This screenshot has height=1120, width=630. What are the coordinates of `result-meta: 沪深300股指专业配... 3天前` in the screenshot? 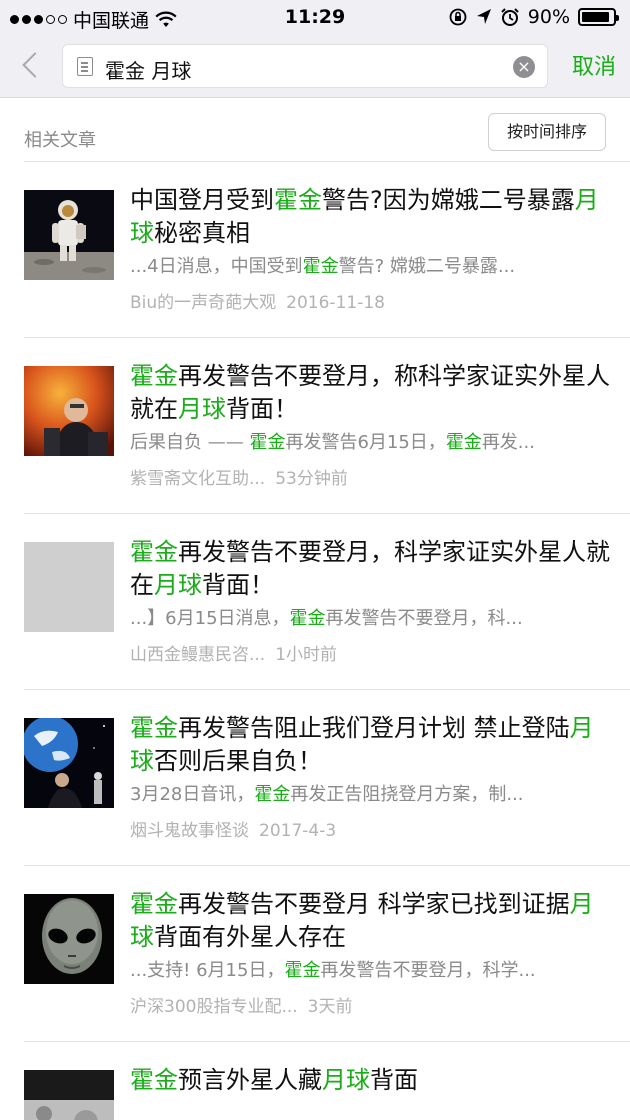 It's located at (241, 1004).